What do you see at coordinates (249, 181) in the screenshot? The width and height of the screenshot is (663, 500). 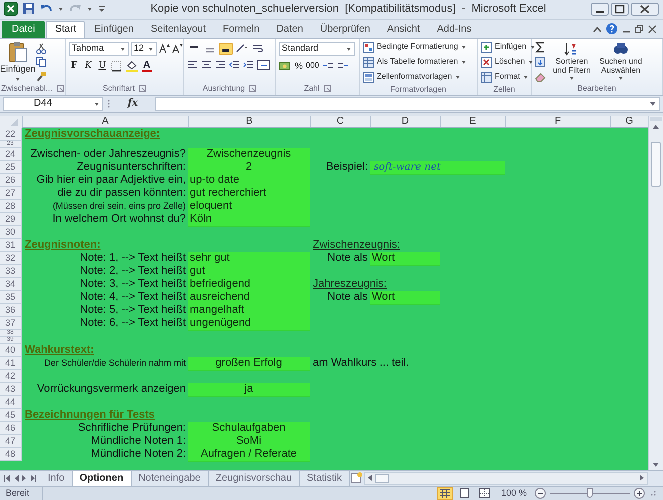 I see `input-cell: up-to date` at bounding box center [249, 181].